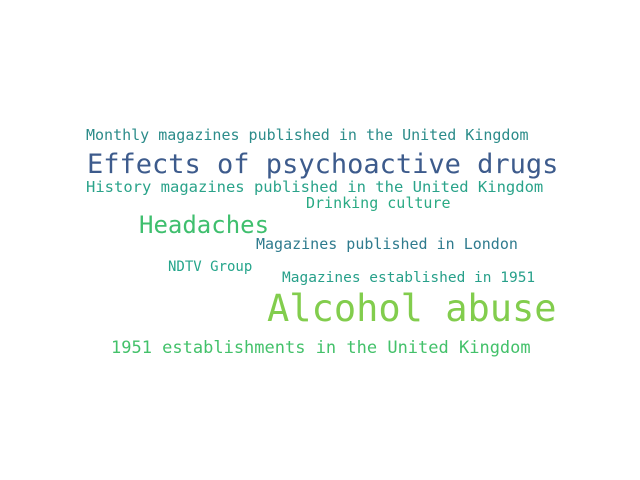 This screenshot has width=640, height=480. I want to click on word-magazines-established-1951: Magazines established in 1951, so click(409, 278).